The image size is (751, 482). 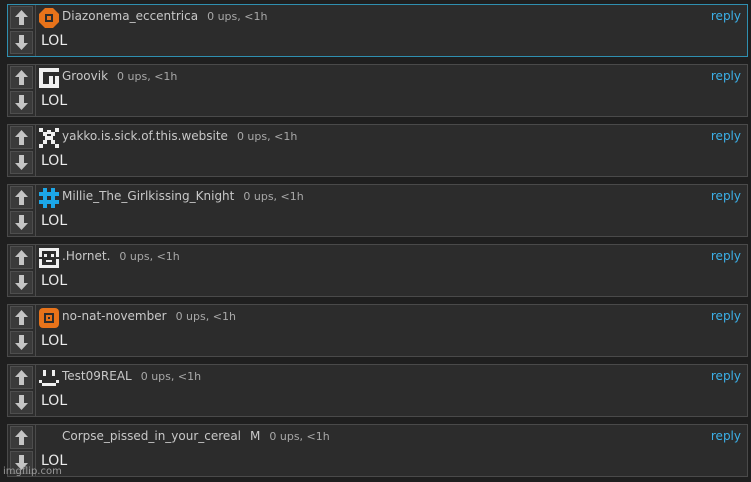 I want to click on white-g-icon, so click(x=49, y=78).